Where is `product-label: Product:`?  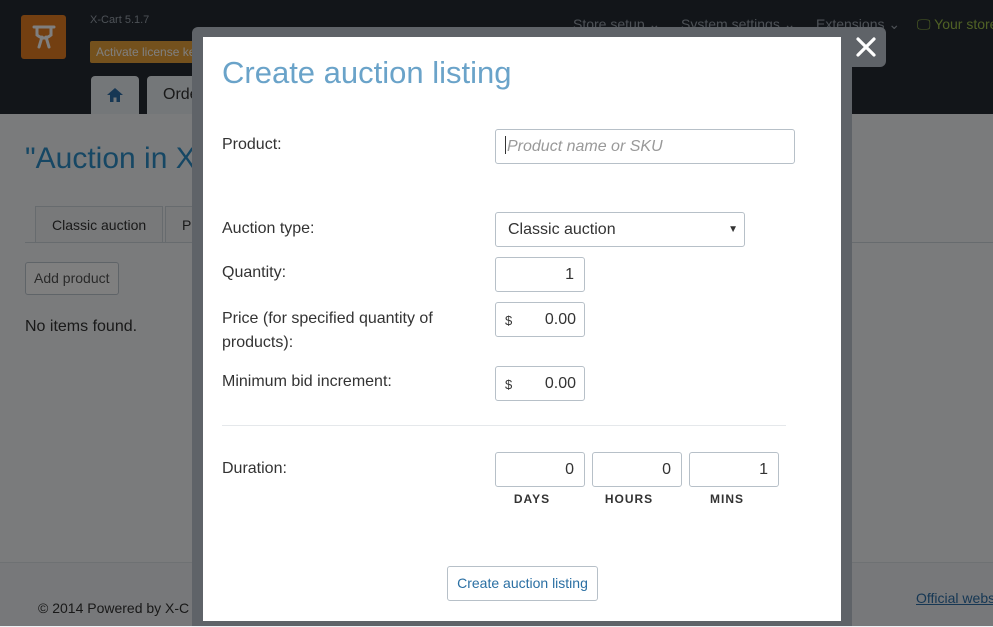
product-label: Product: is located at coordinates (252, 144).